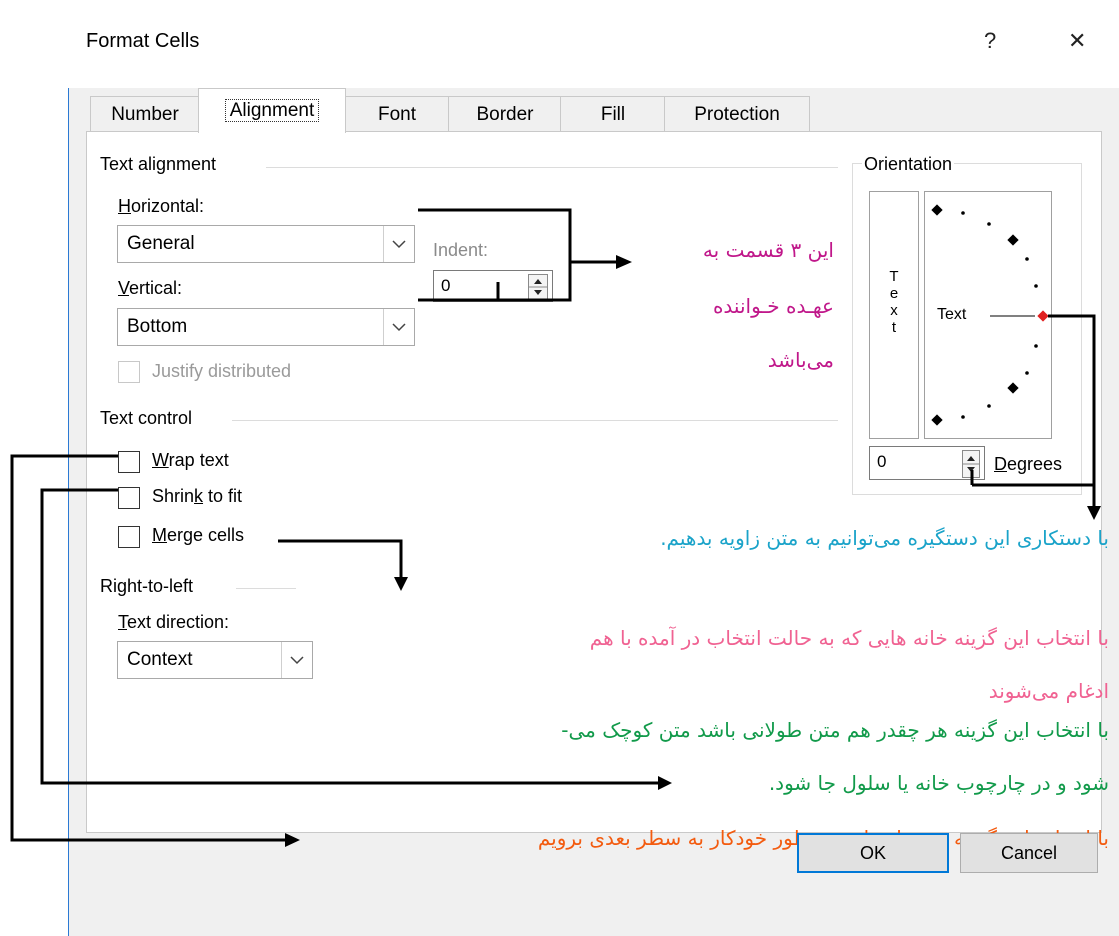  I want to click on cancel-button: Cancel, so click(1029, 853).